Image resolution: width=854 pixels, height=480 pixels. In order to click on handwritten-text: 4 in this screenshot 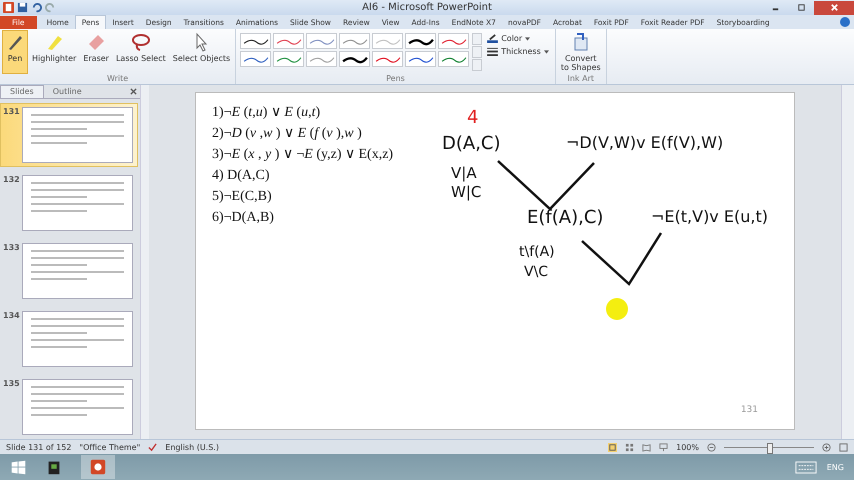, I will do `click(472, 118)`.